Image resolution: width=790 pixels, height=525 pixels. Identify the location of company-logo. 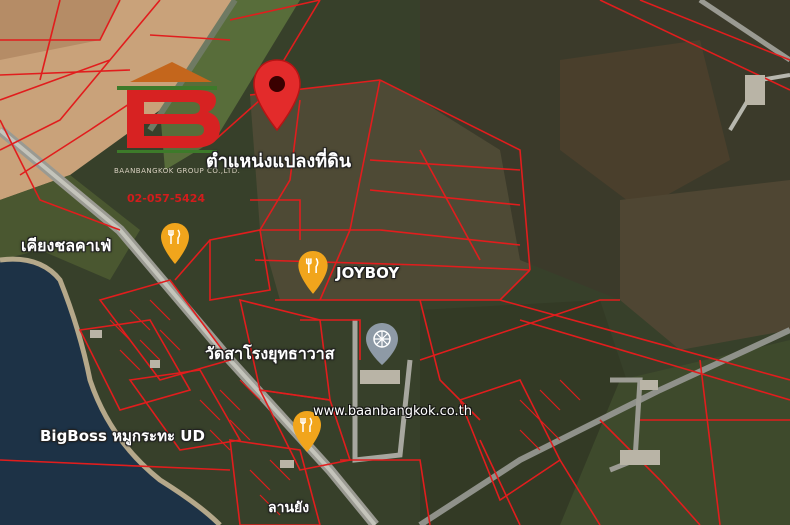
(168, 107).